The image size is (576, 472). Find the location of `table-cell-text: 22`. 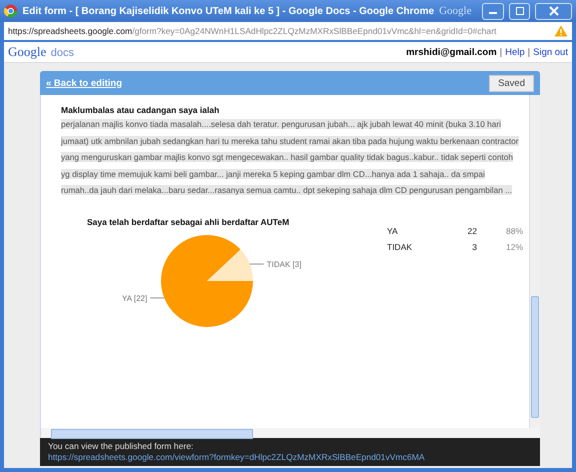

table-cell-text: 22 is located at coordinates (471, 231).